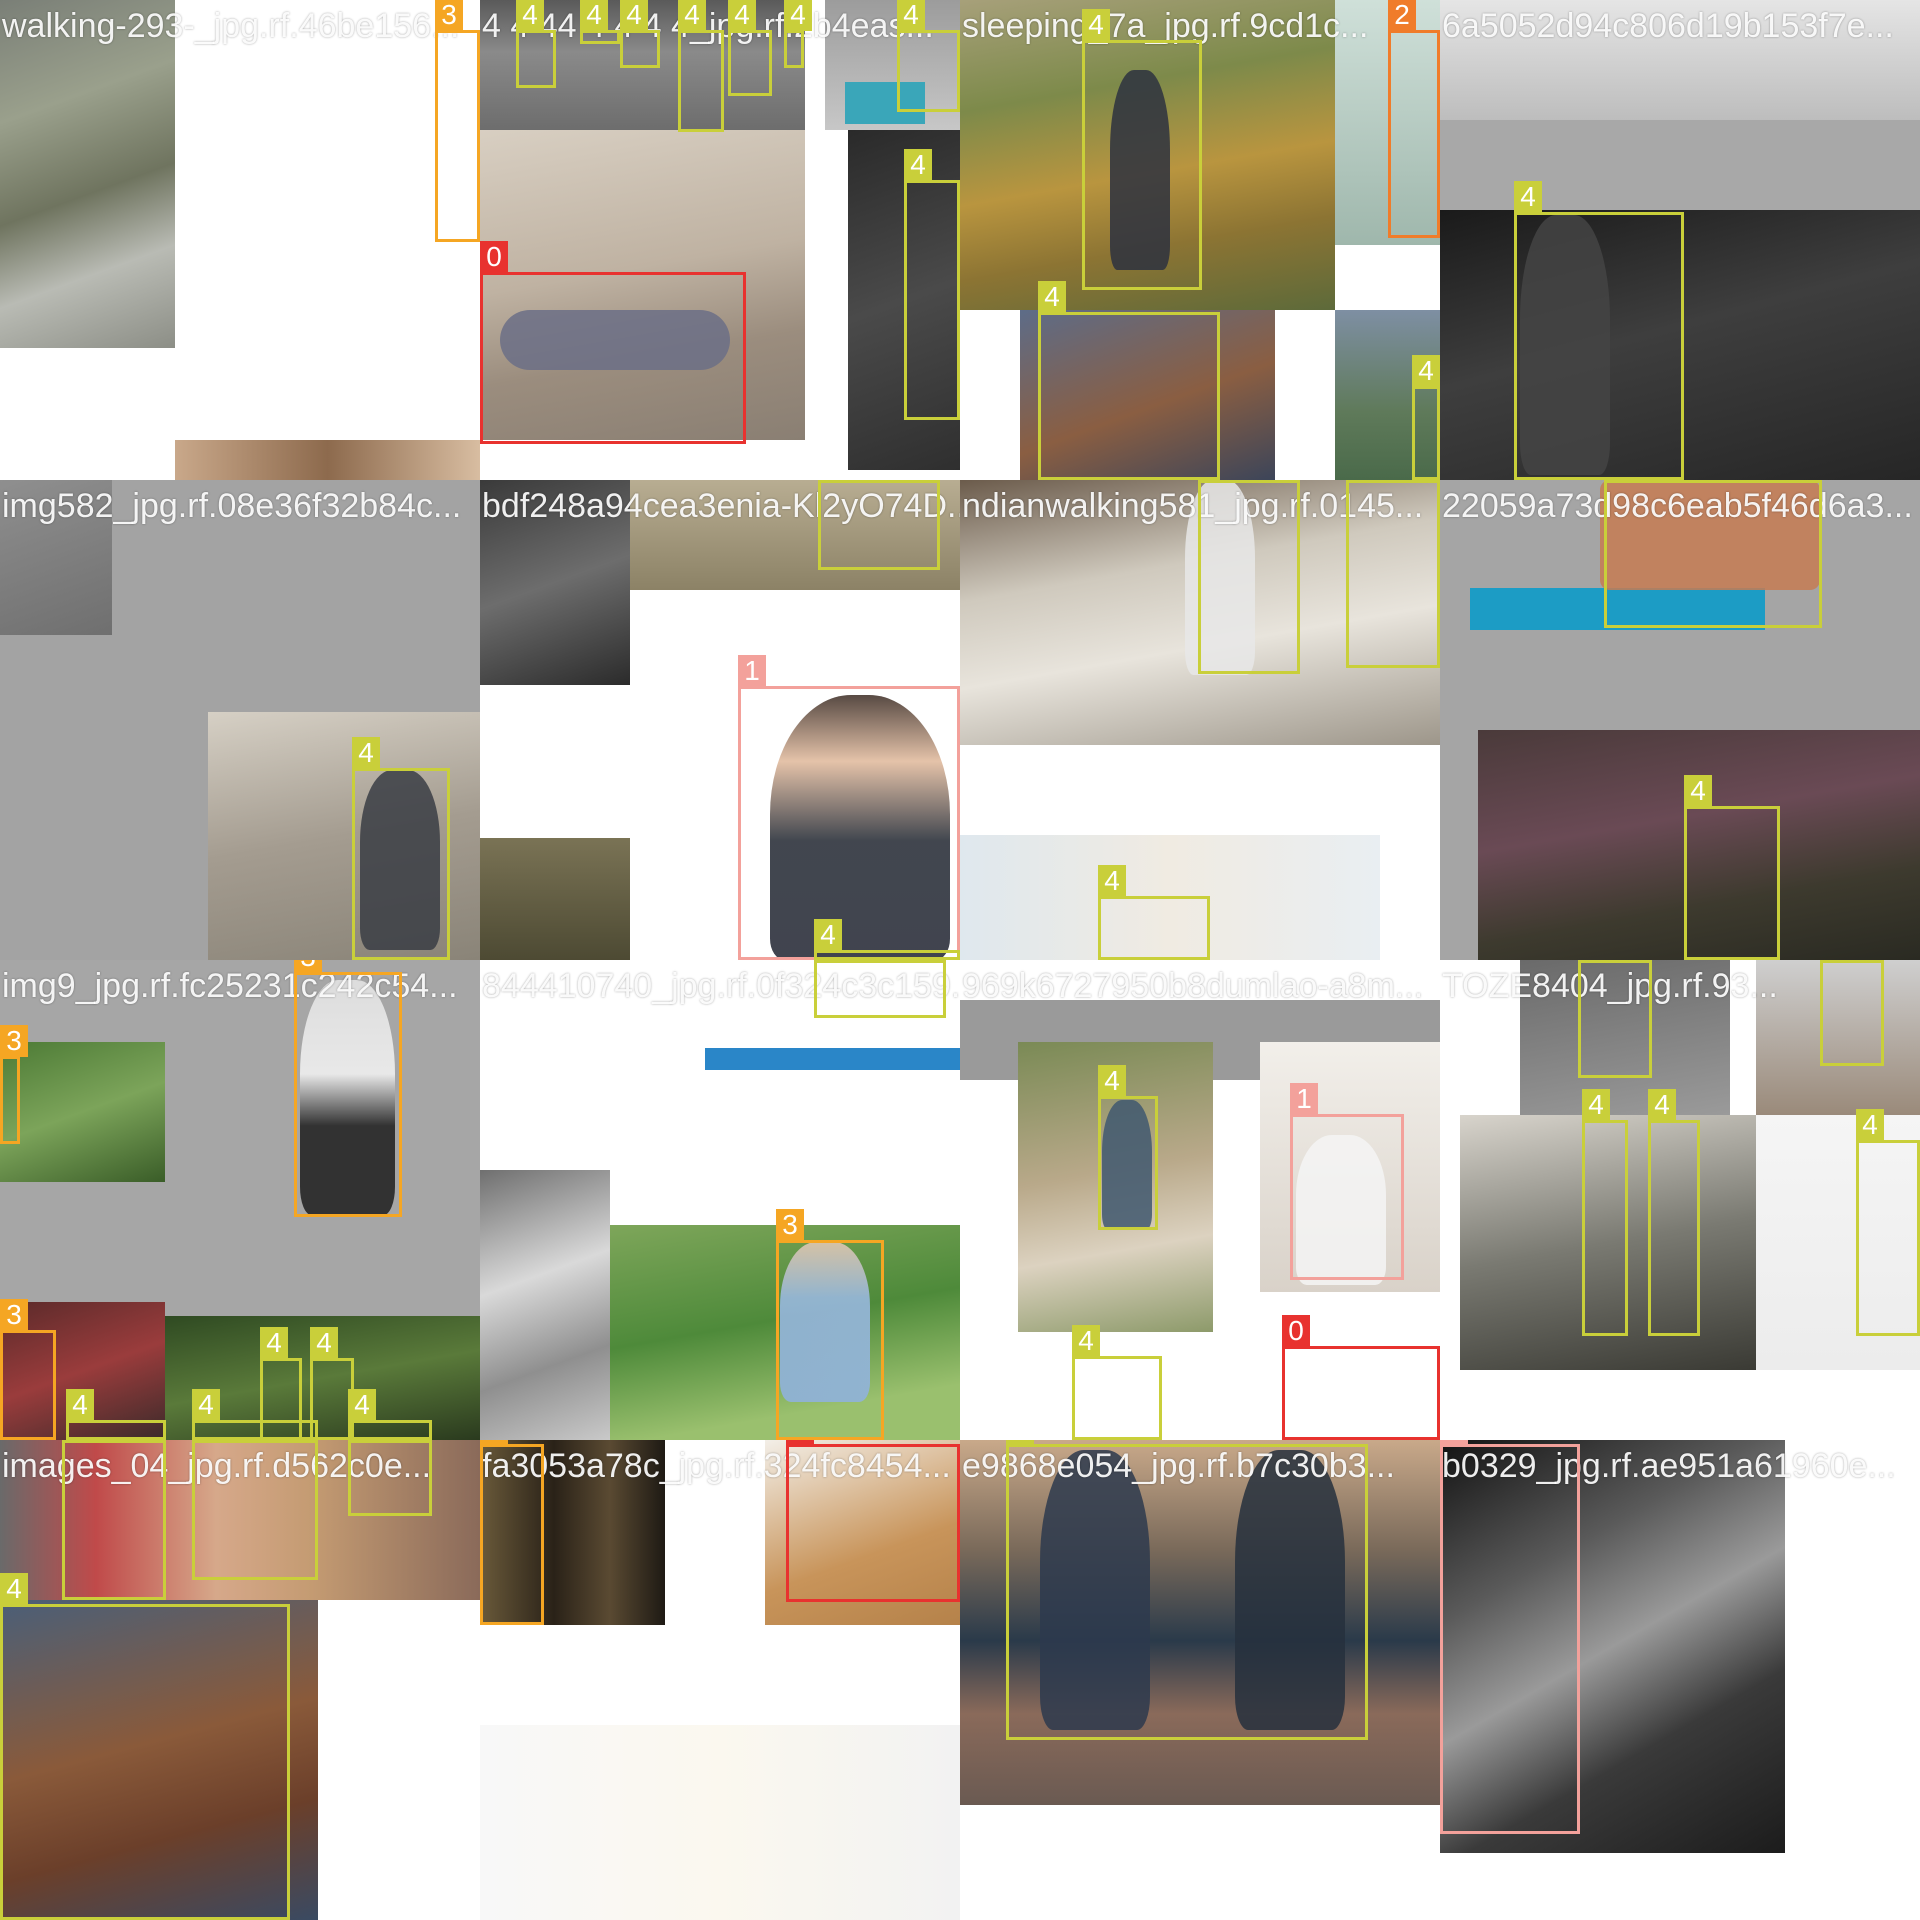  What do you see at coordinates (1402, 15) in the screenshot?
I see `bounding-box-label: 2` at bounding box center [1402, 15].